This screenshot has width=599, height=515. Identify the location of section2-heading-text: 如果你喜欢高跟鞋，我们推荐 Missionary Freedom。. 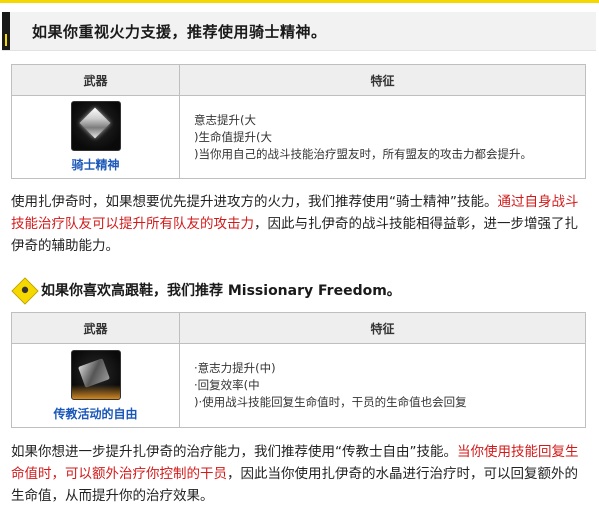
(221, 291).